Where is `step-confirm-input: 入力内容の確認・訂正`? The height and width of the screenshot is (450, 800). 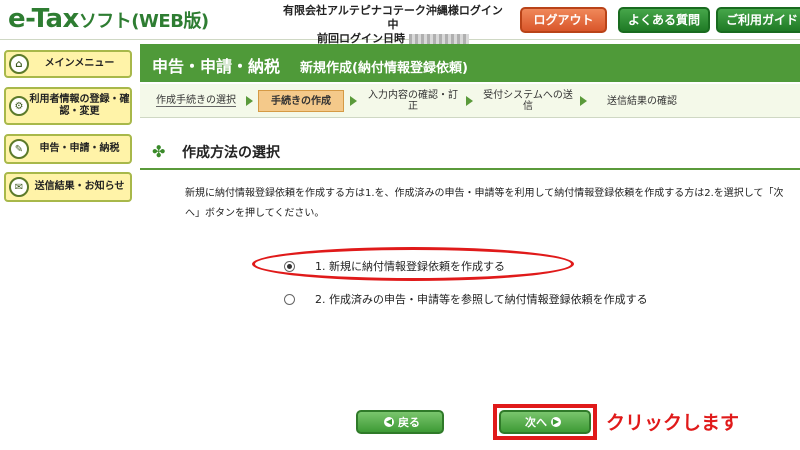 step-confirm-input: 入力内容の確認・訂正 is located at coordinates (413, 101).